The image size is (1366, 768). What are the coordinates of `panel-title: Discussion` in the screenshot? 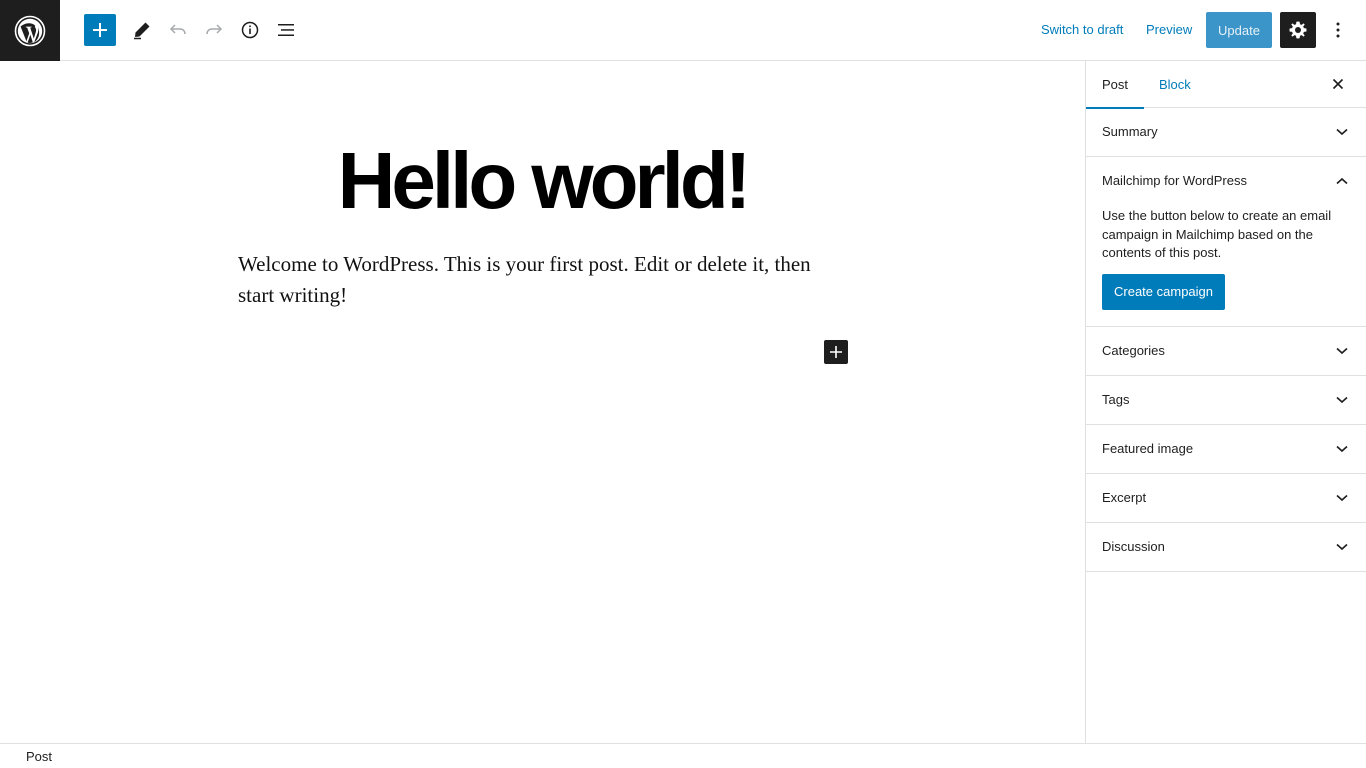 It's located at (1133, 546).